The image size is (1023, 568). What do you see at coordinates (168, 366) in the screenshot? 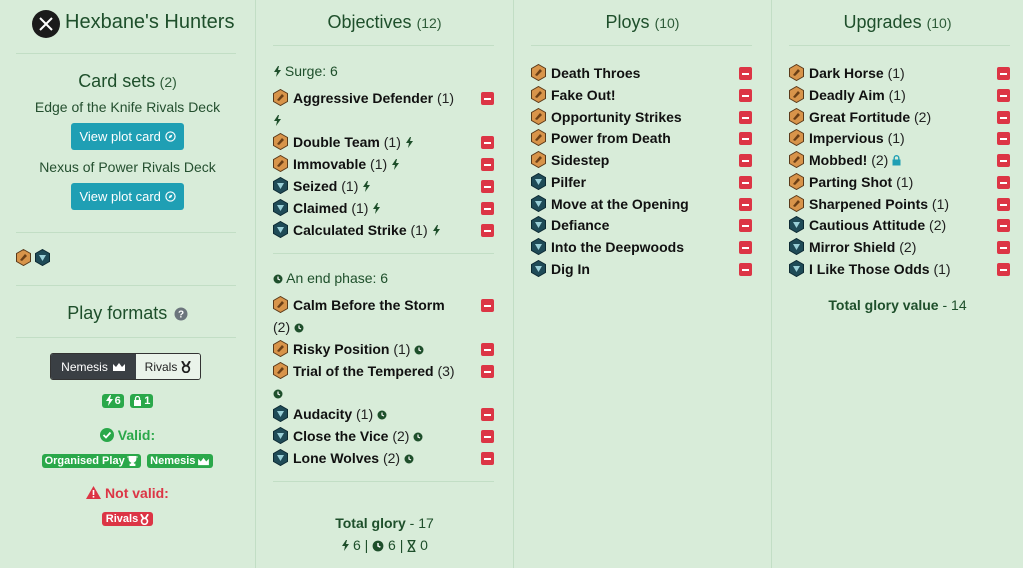
I see `format-rivals-button: Rivals` at bounding box center [168, 366].